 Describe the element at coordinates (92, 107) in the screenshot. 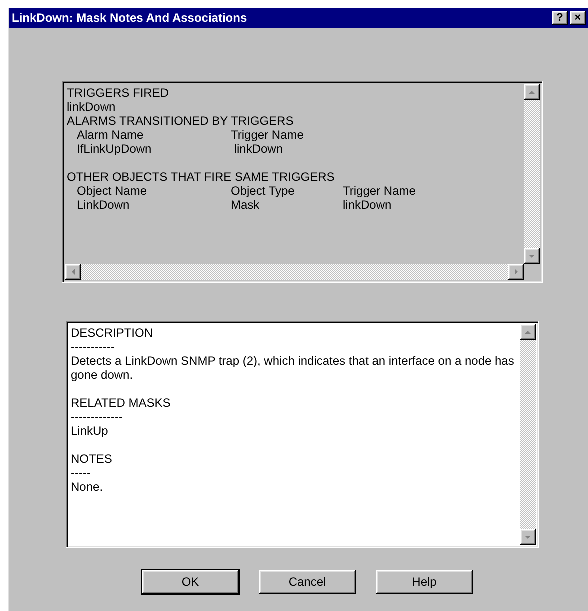

I see `text-line: linkDown` at that location.